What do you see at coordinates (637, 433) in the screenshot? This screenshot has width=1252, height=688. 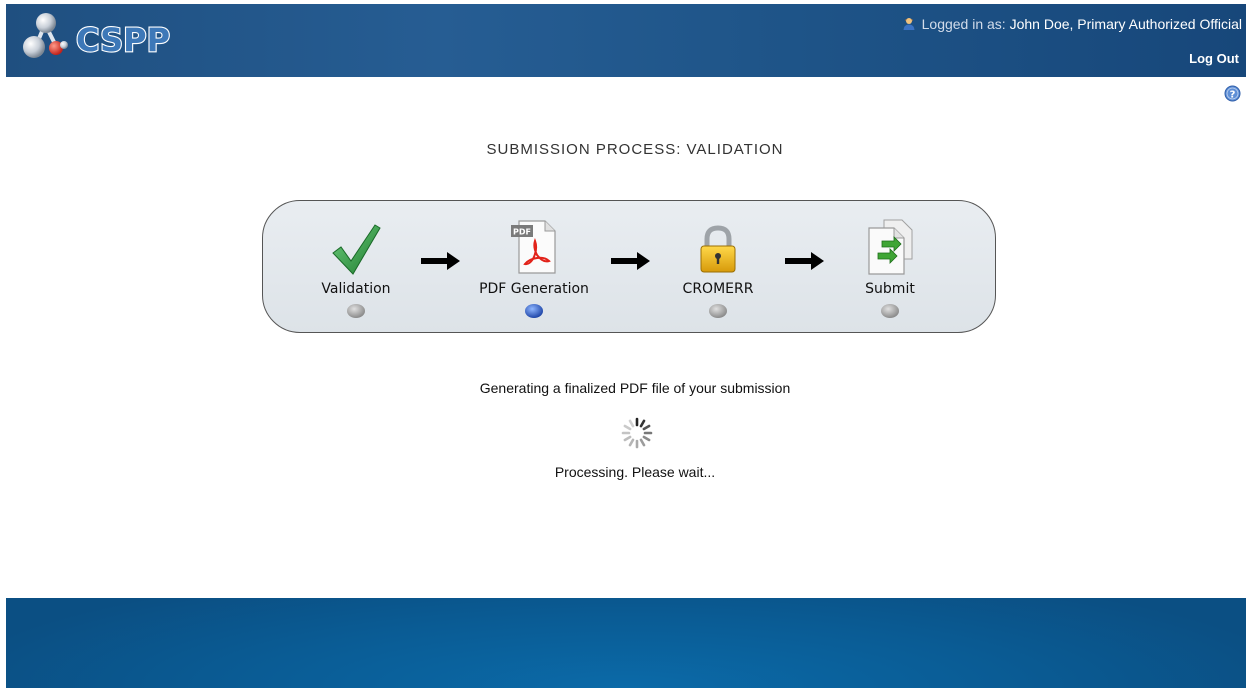 I see `loading-spinner-icon` at bounding box center [637, 433].